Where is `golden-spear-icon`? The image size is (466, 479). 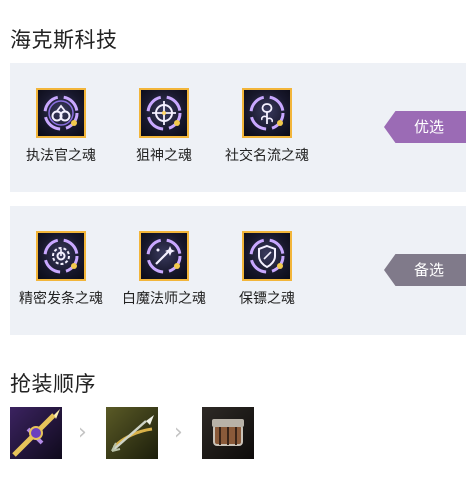
golden-spear-icon is located at coordinates (36, 433).